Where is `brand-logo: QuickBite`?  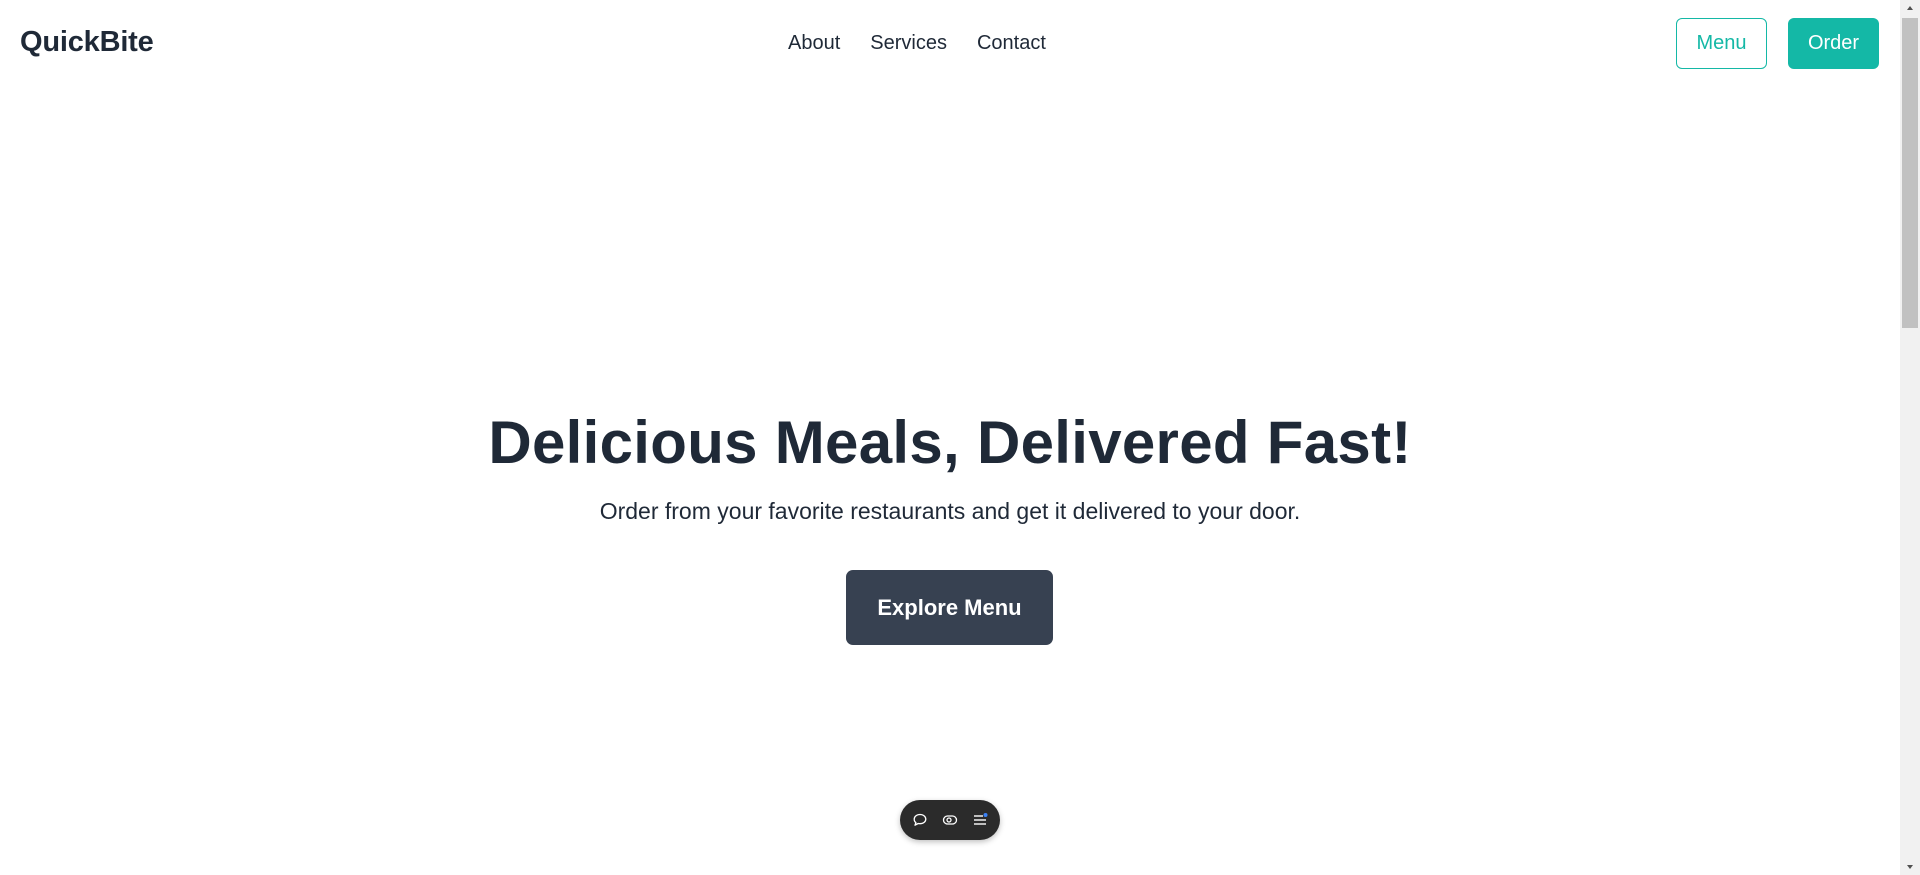 brand-logo: QuickBite is located at coordinates (87, 42).